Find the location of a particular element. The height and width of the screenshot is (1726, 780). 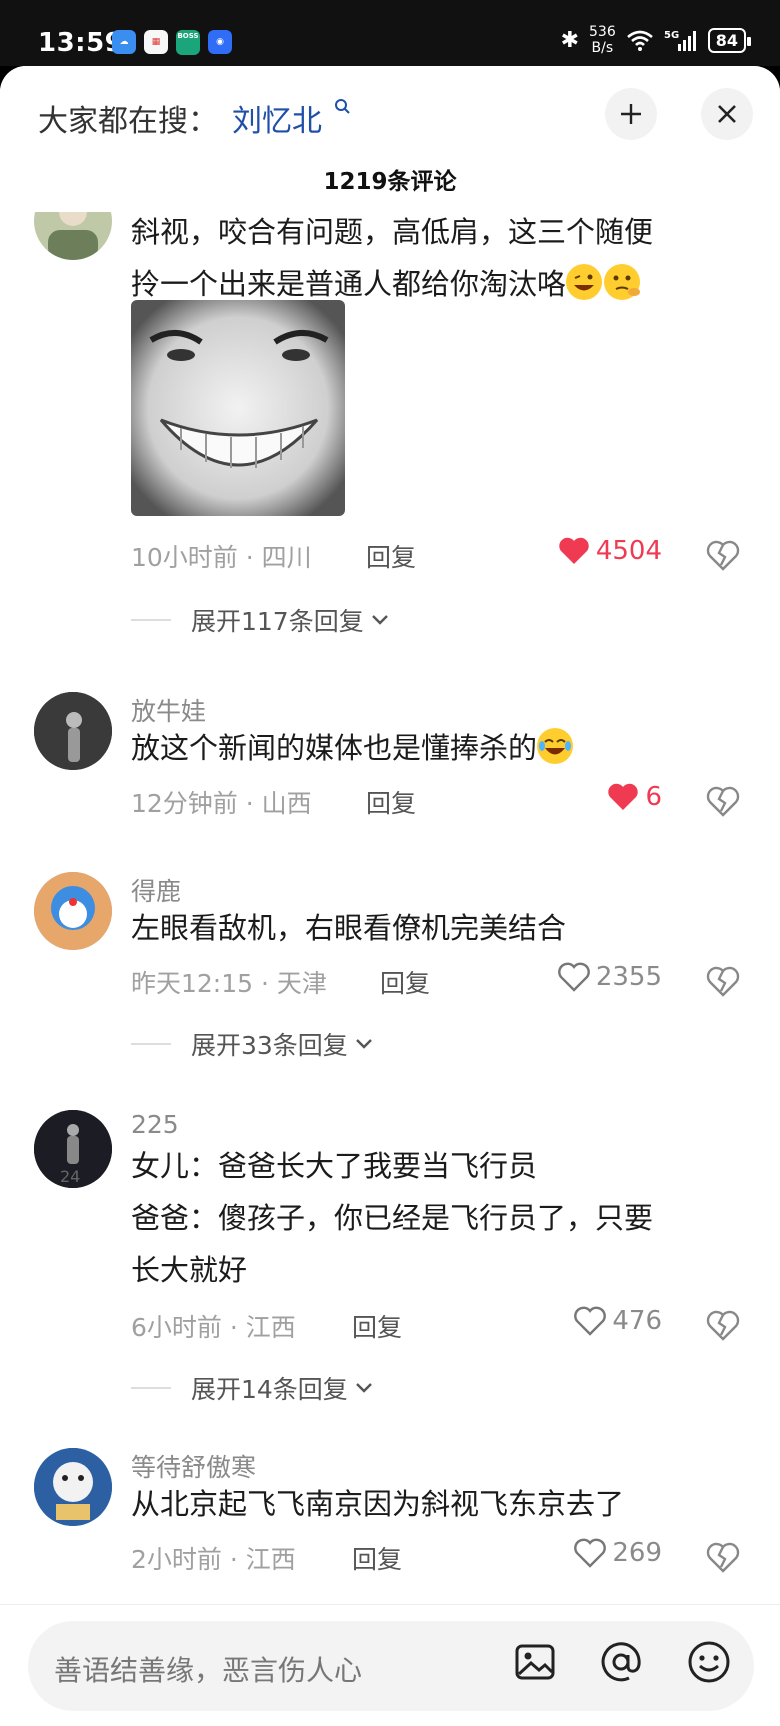

calendar-app-icon: ▦ is located at coordinates (156, 42).